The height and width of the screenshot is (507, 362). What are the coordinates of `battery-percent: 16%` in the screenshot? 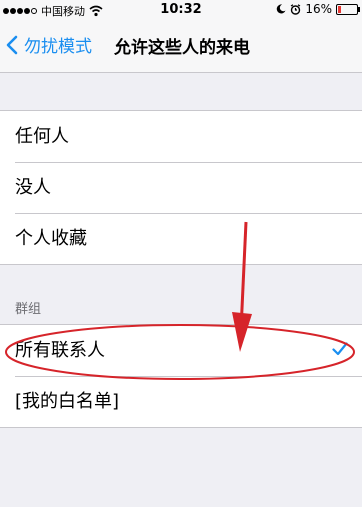 It's located at (318, 9).